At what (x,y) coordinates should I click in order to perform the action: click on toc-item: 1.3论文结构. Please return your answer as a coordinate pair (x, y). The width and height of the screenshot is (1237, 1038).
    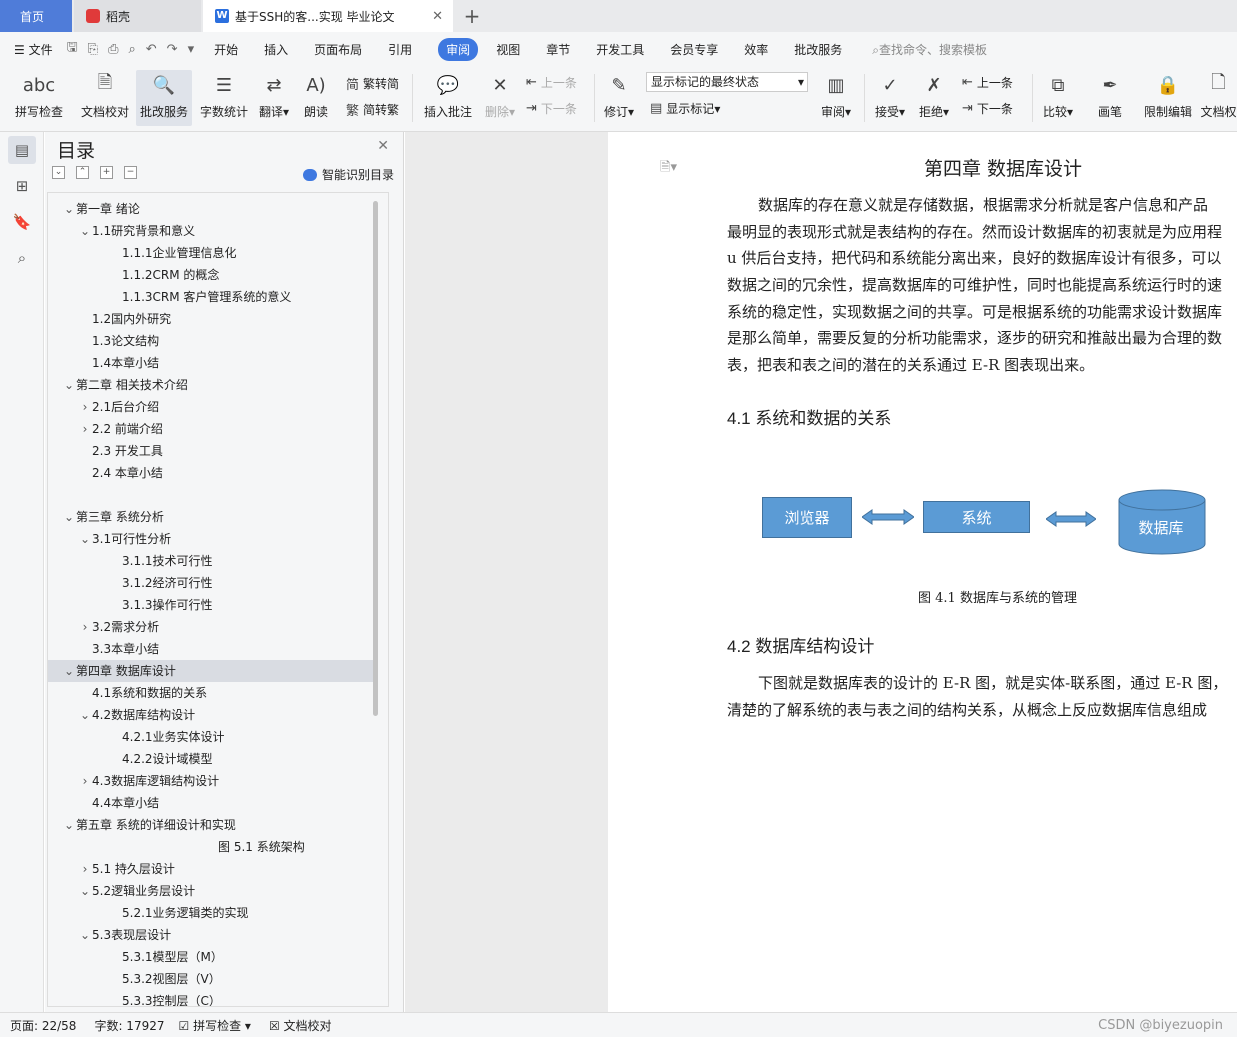
    Looking at the image, I should click on (213, 341).